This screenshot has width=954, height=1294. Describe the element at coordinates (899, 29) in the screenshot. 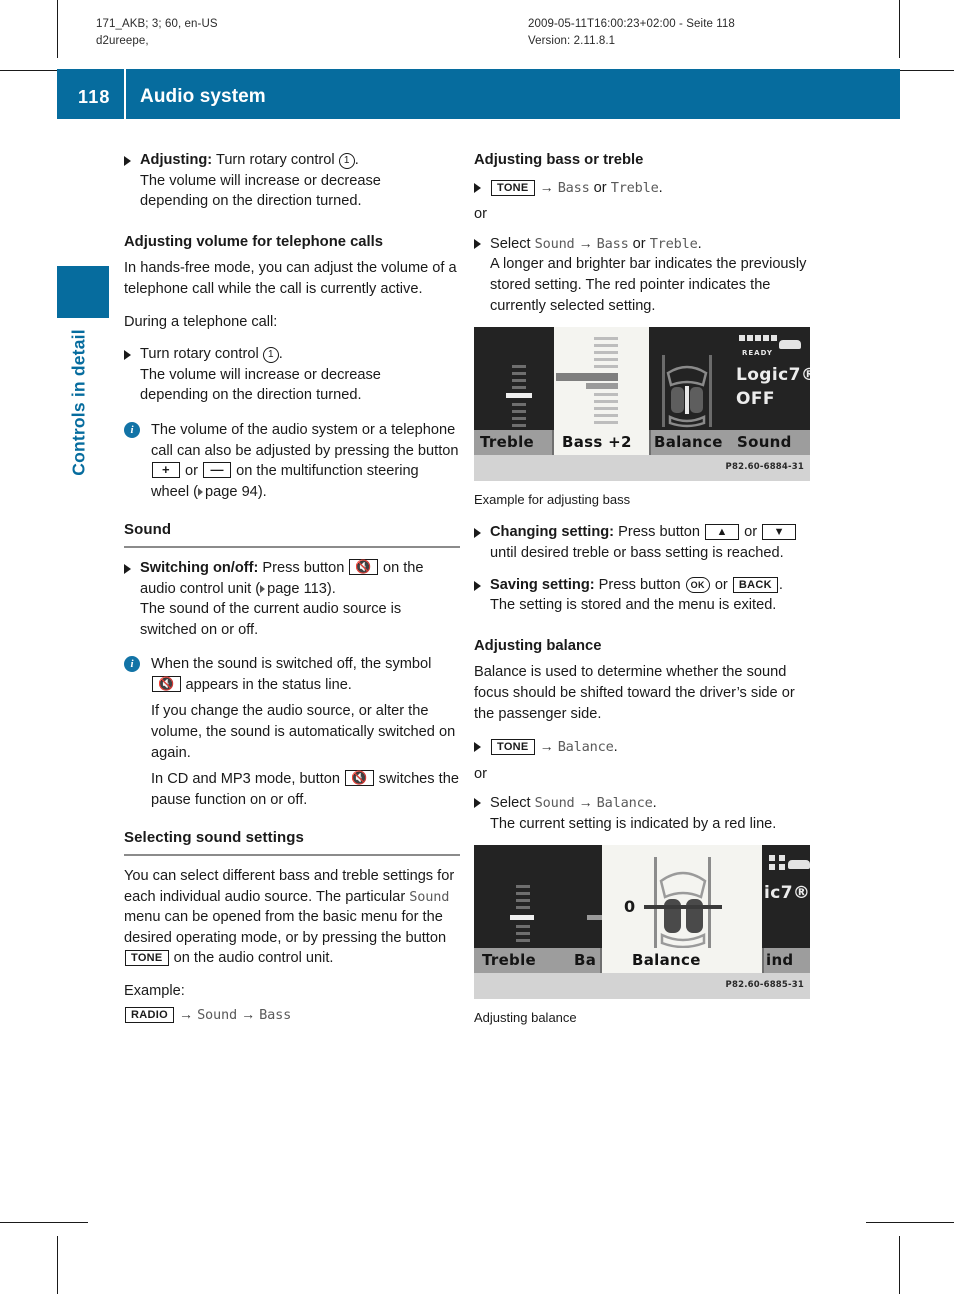

I see `crop-mark-right-top` at that location.